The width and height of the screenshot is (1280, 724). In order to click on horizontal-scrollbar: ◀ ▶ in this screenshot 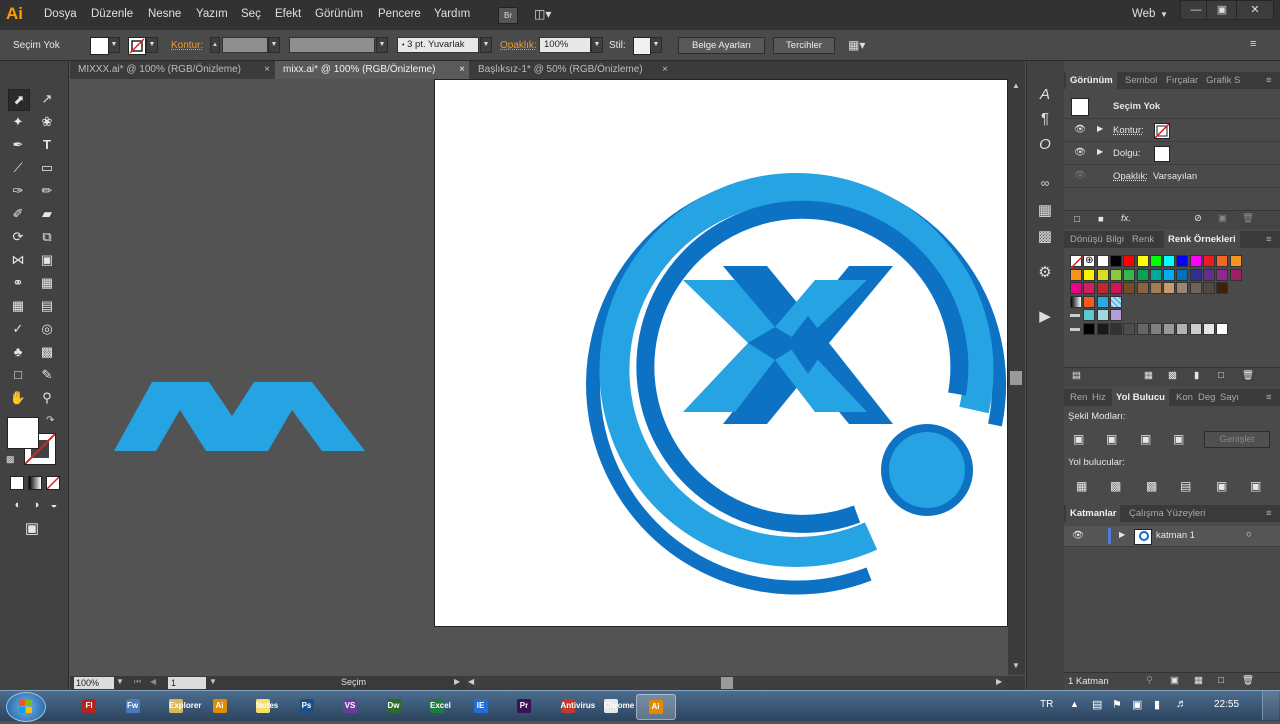, I will do `click(736, 683)`.